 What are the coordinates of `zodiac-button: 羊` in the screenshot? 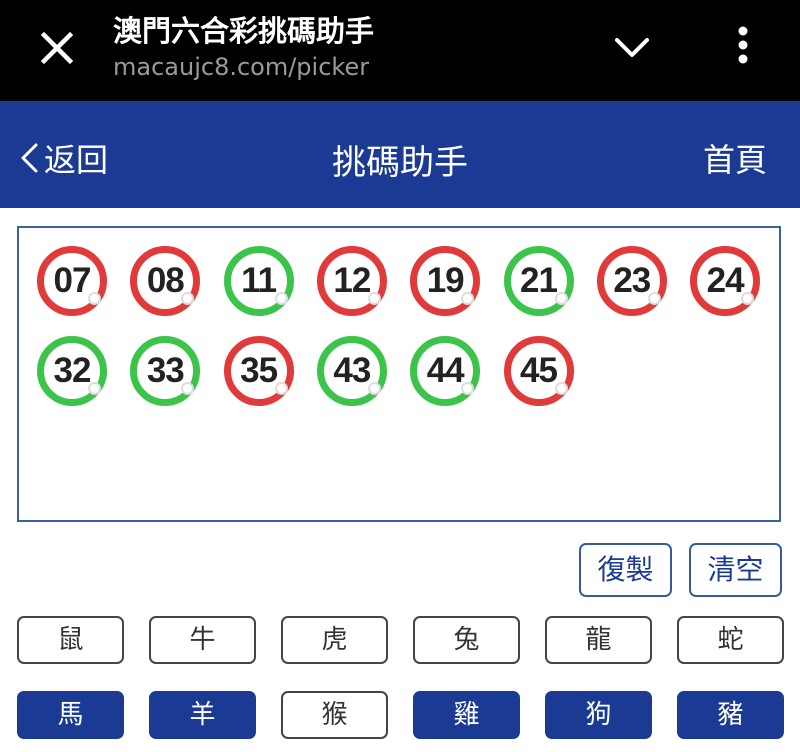 It's located at (202, 715).